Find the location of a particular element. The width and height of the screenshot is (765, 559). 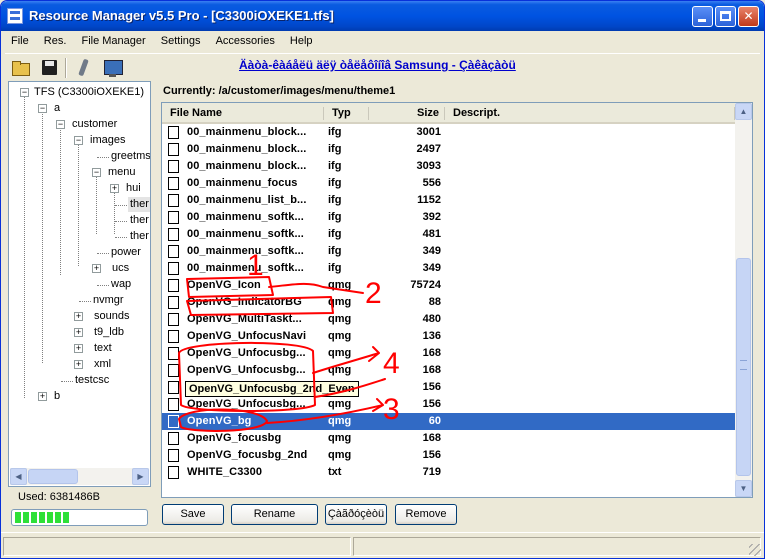

menu-file: File is located at coordinates (20, 40).